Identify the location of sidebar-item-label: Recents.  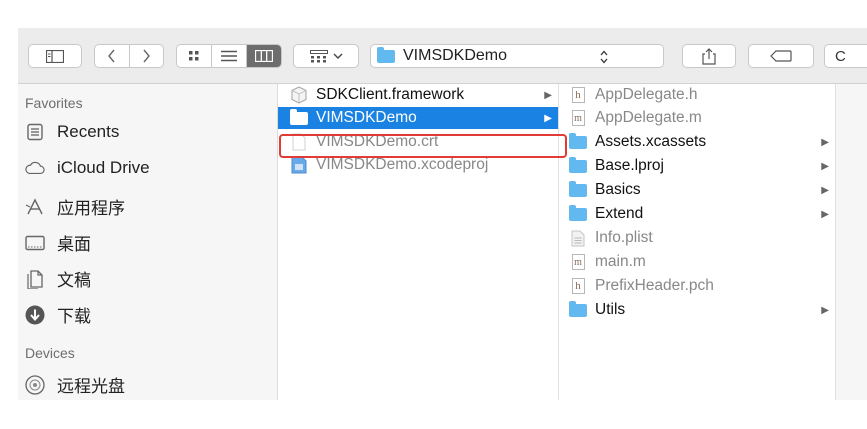
(88, 131).